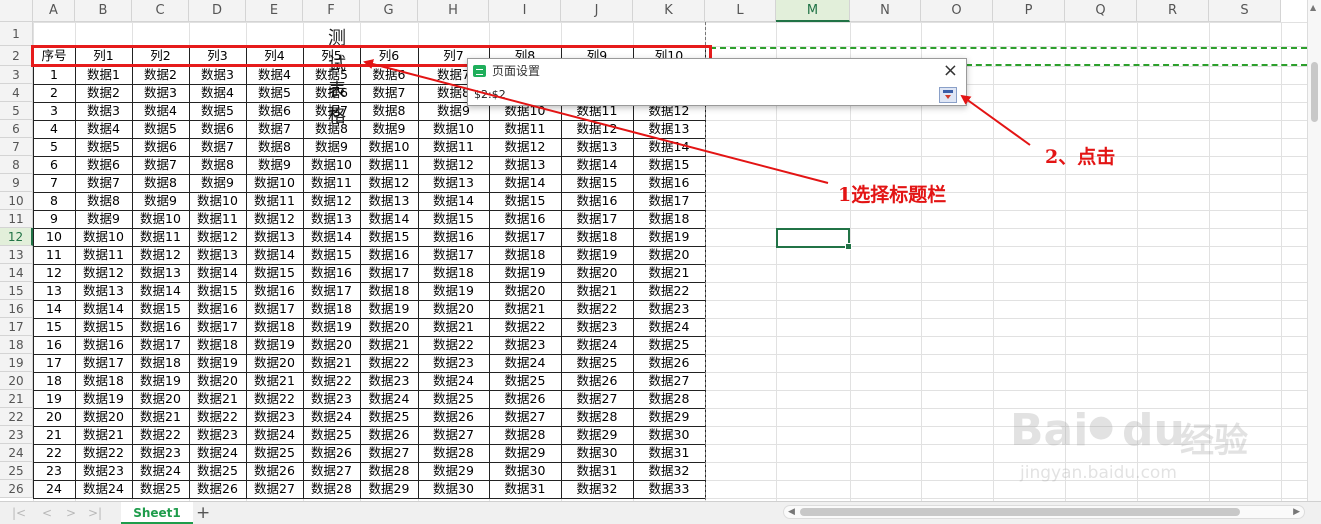  Describe the element at coordinates (160, 381) in the screenshot. I see `table-cell: 数据19` at that location.